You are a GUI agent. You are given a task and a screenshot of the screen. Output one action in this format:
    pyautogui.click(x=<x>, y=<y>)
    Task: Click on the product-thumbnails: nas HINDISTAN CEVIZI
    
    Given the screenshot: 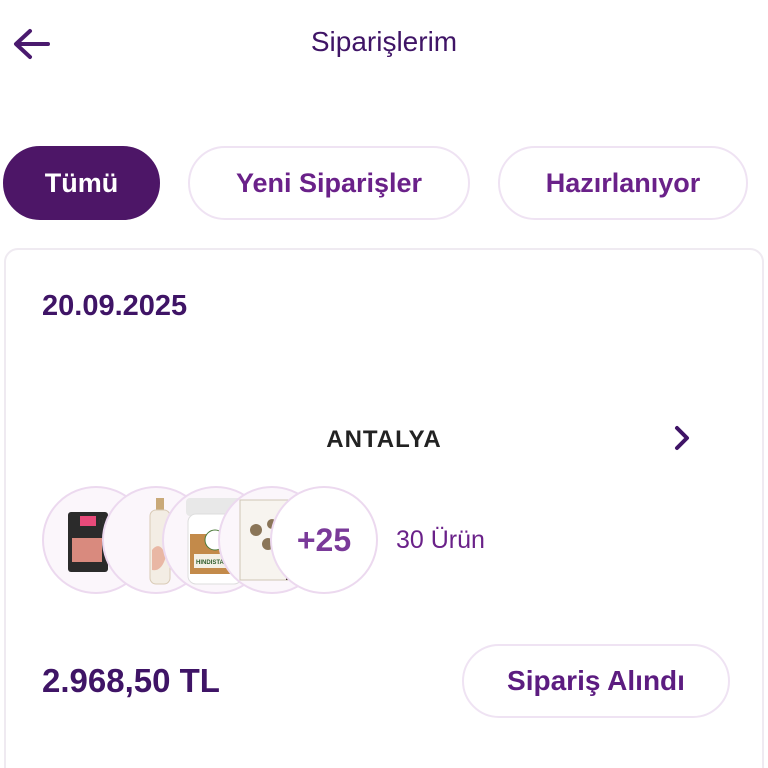 What is the action you would take?
    pyautogui.click(x=212, y=542)
    